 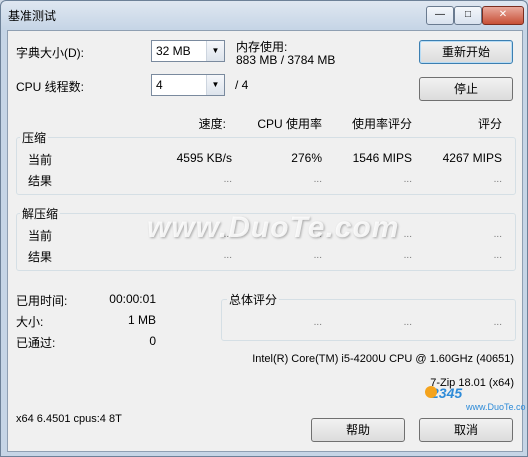 I want to click on decompress-title: 解压缩, so click(x=40, y=213).